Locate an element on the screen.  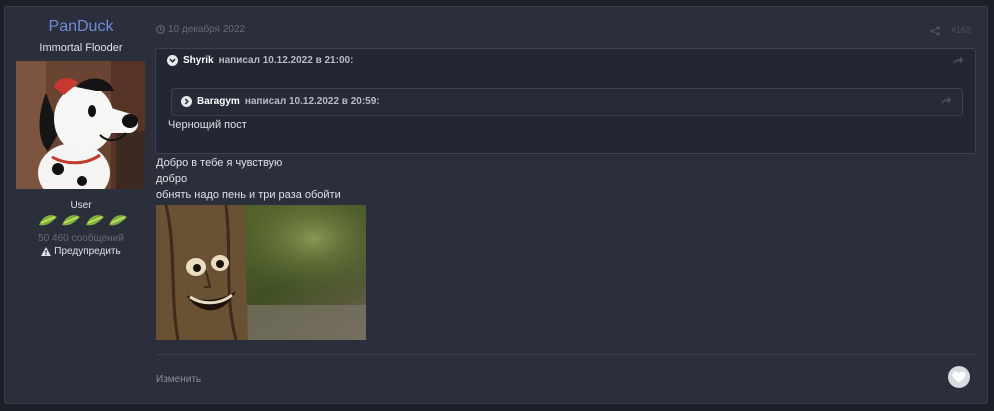
post-text-line: Добро в тебе я чувствую is located at coordinates (219, 163).